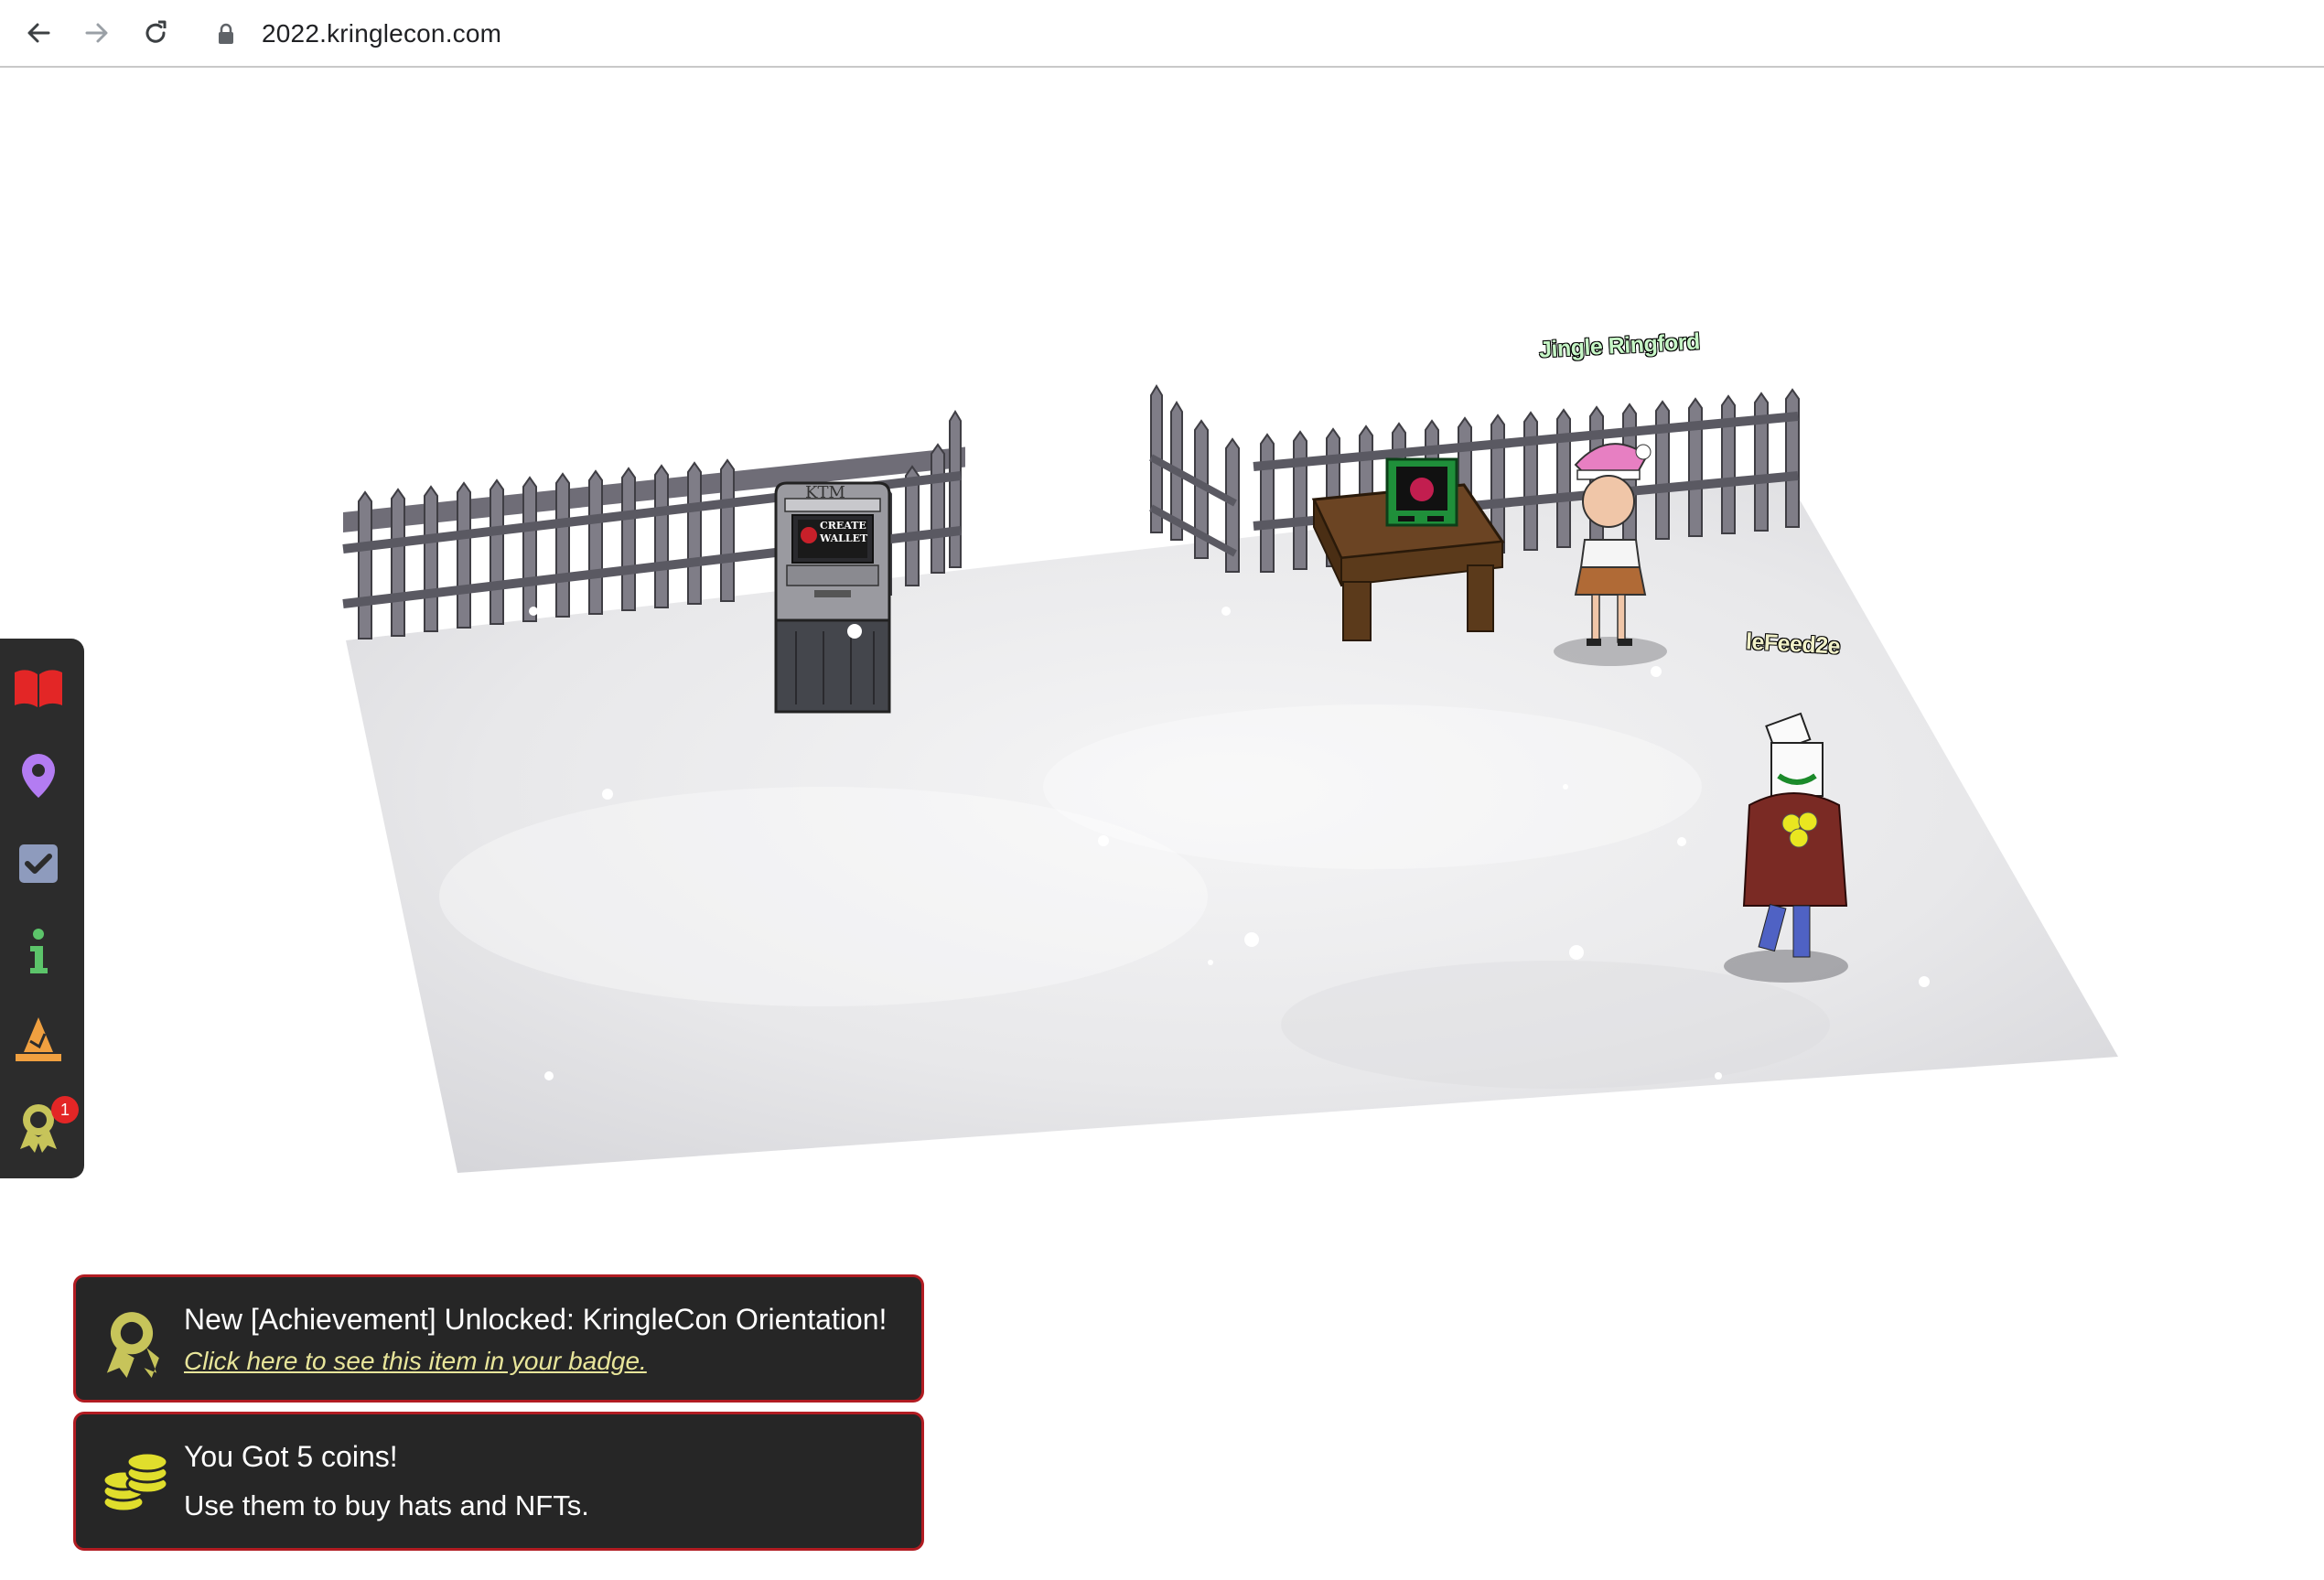 This screenshot has width=2324, height=1580. I want to click on back-button, so click(38, 33).